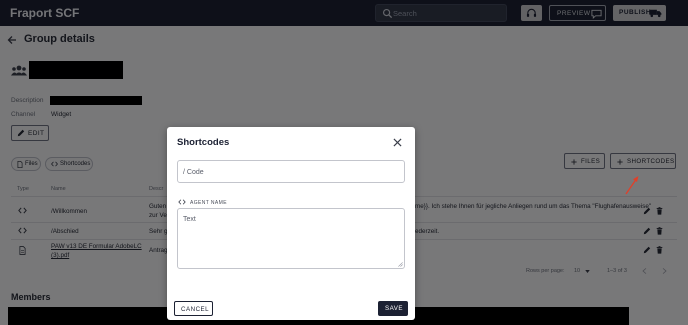 This screenshot has width=688, height=325. Describe the element at coordinates (291, 238) in the screenshot. I see `text-textarea: Text` at that location.